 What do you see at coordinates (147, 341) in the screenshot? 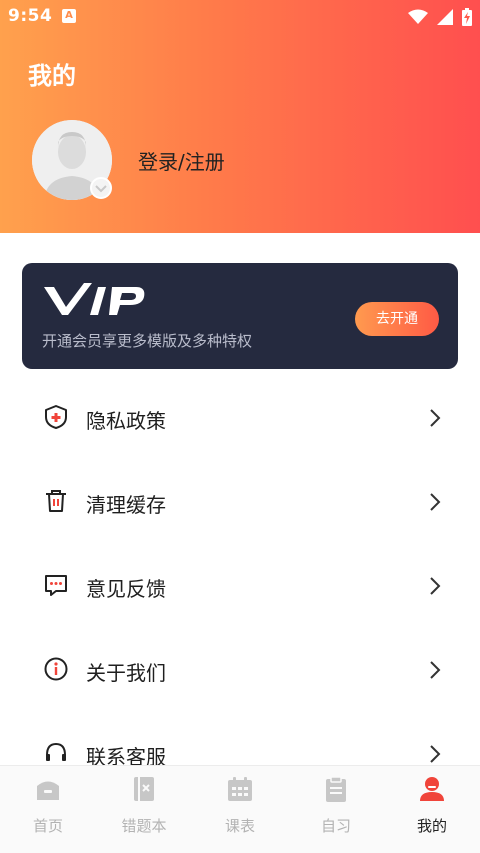
I see `vip-description: 开通会员享更多模版及多种特权` at bounding box center [147, 341].